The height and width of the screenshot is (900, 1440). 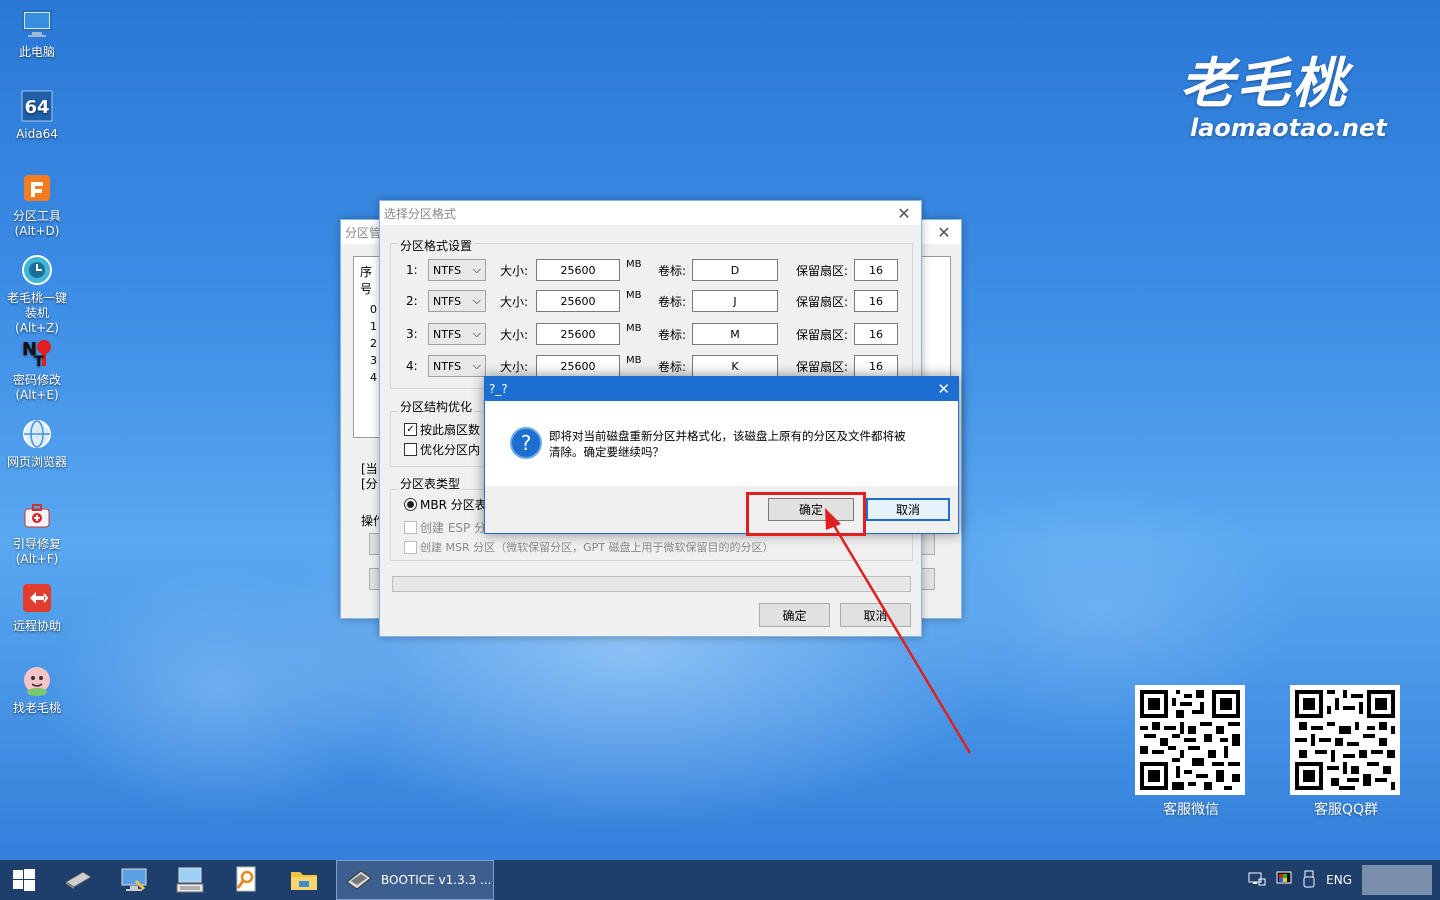 I want to click on language-indicator: ENG, so click(x=1339, y=880).